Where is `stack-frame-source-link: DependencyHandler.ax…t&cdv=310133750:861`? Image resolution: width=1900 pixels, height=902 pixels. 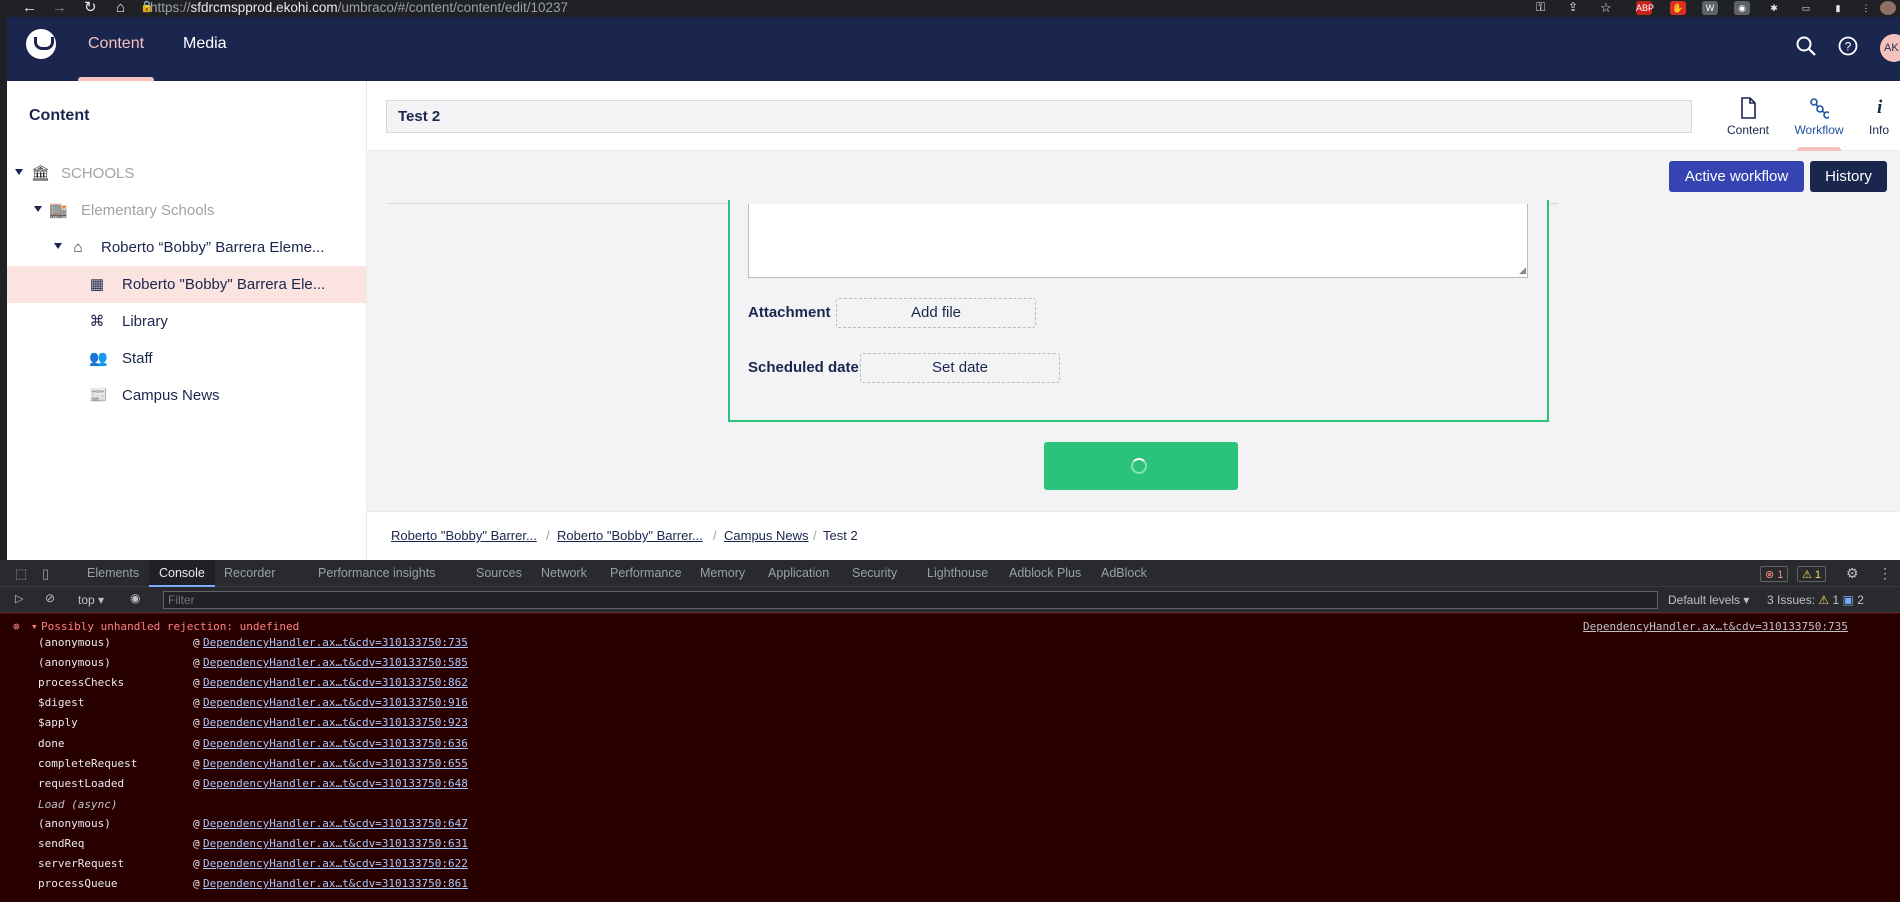 stack-frame-source-link: DependencyHandler.ax…t&cdv=310133750:861 is located at coordinates (335, 883).